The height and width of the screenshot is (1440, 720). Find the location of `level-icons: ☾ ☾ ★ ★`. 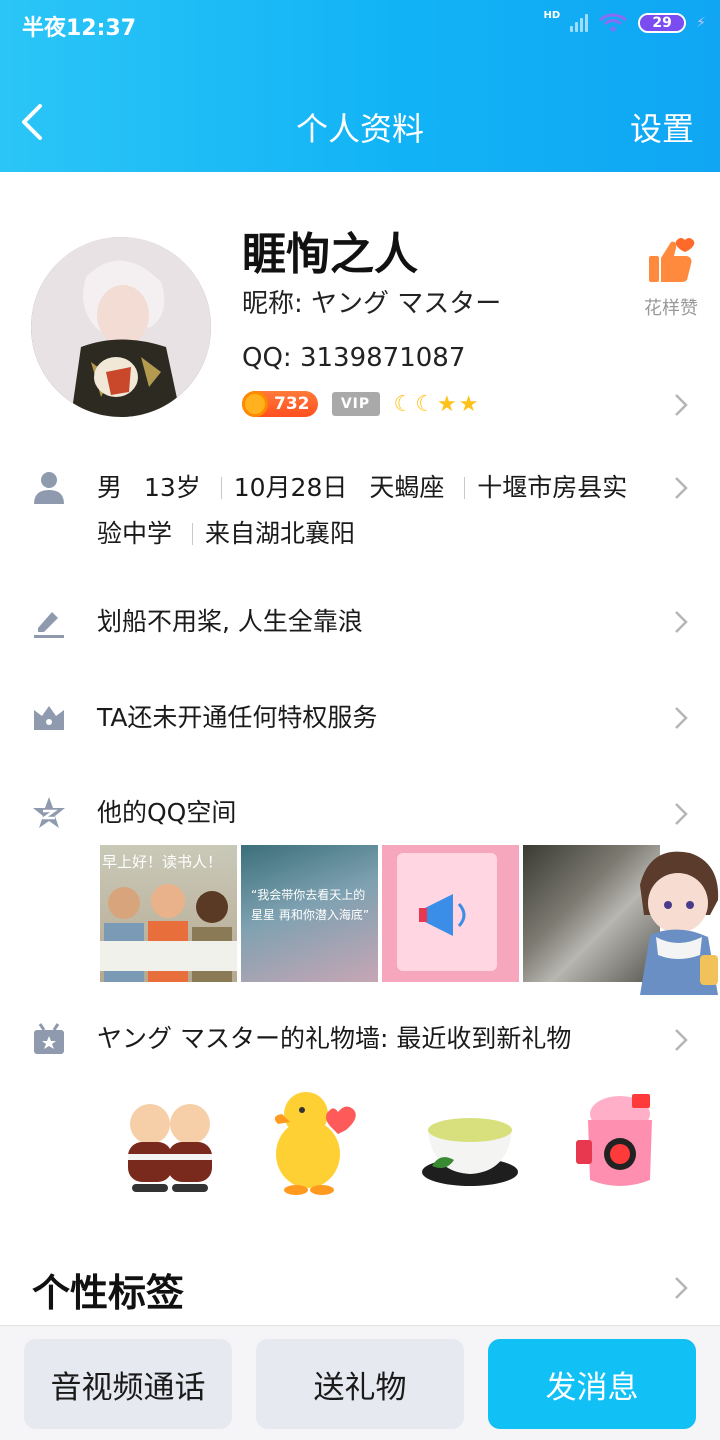

level-icons: ☾ ☾ ★ ★ is located at coordinates (436, 404).